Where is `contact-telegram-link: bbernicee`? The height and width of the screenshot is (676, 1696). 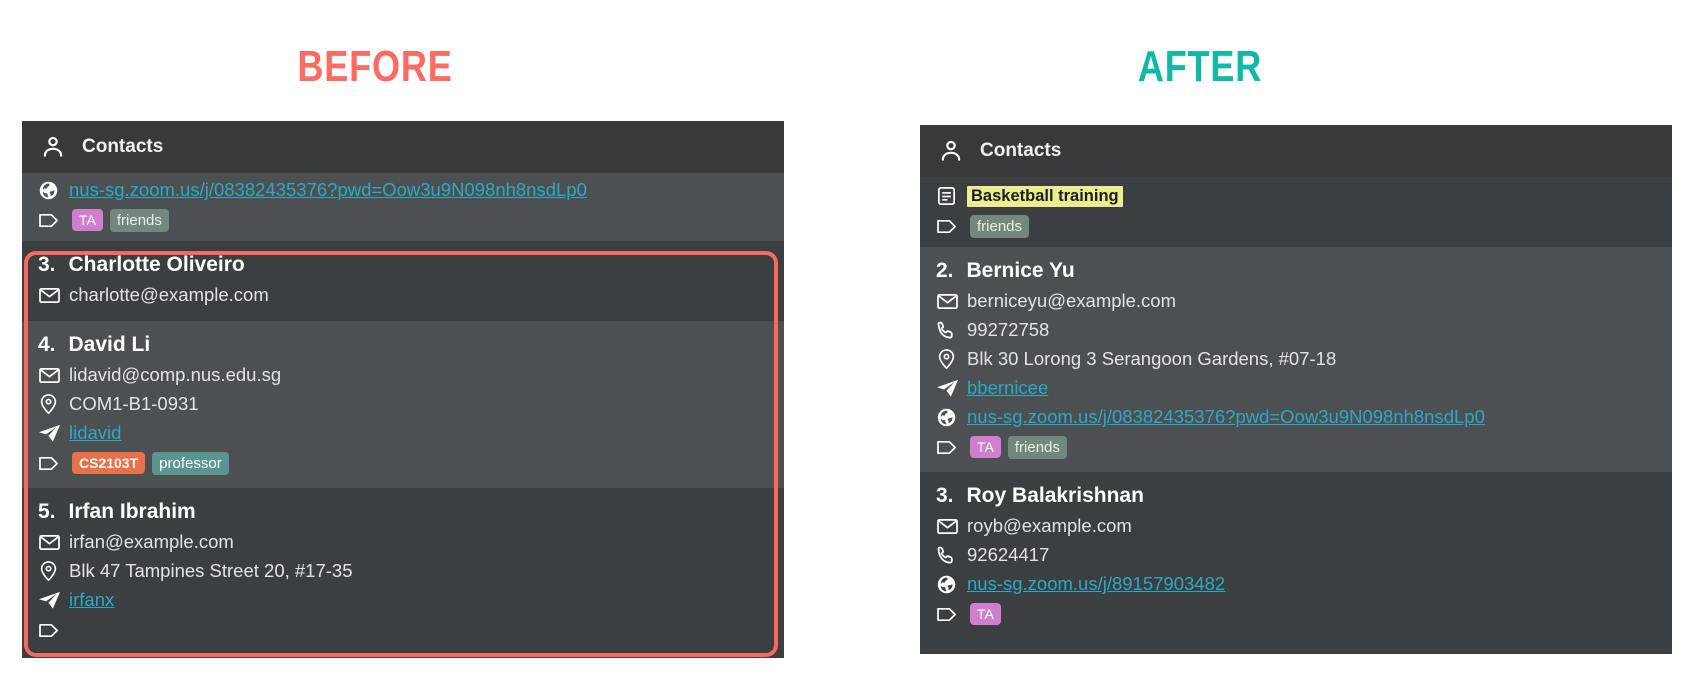 contact-telegram-link: bbernicee is located at coordinates (1007, 388).